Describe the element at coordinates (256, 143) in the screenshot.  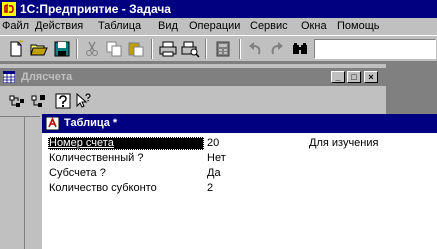
I see `property-value-cell: 20` at that location.